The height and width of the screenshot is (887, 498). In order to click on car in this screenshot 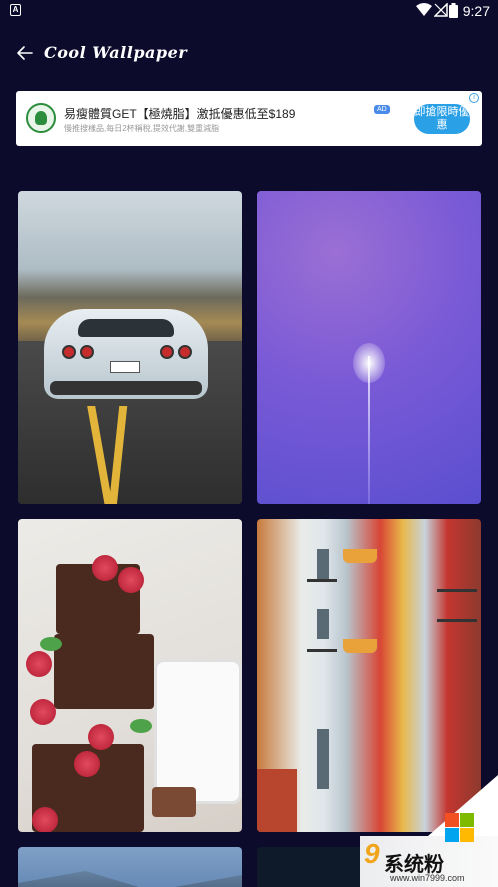, I will do `click(126, 354)`.